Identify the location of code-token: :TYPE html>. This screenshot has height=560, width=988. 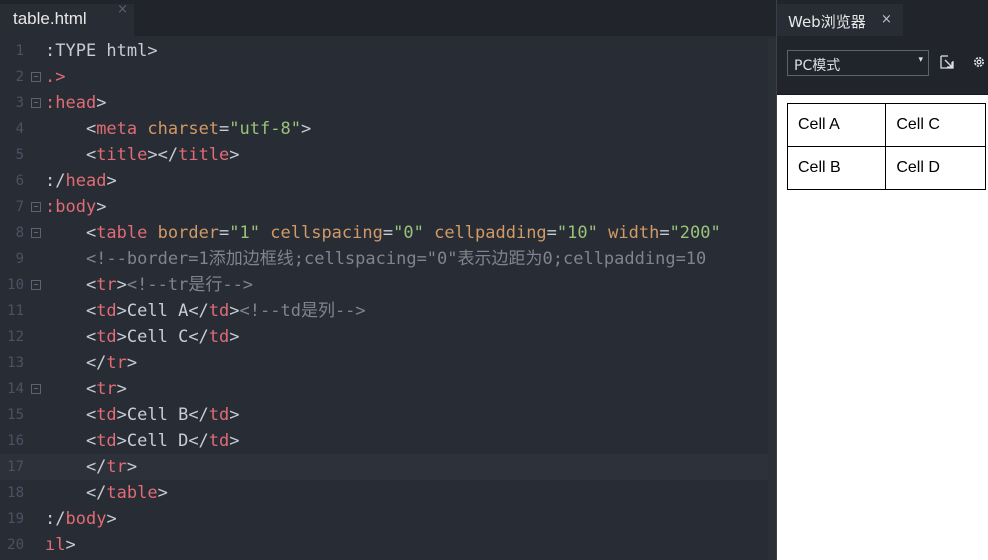
(101, 51).